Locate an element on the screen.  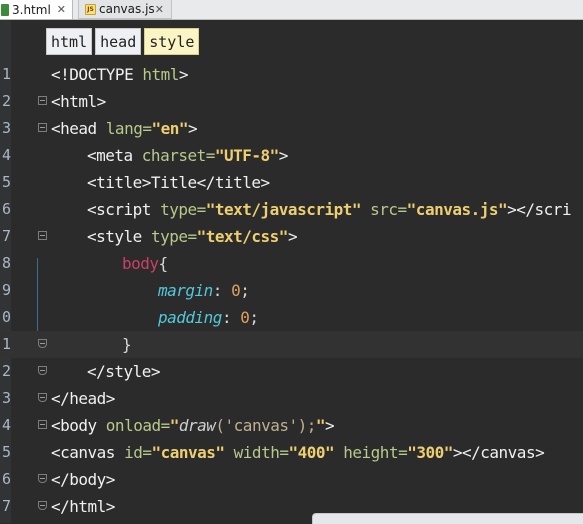
code-line: 4 <body onload="draw('canvas');"> is located at coordinates (291, 425).